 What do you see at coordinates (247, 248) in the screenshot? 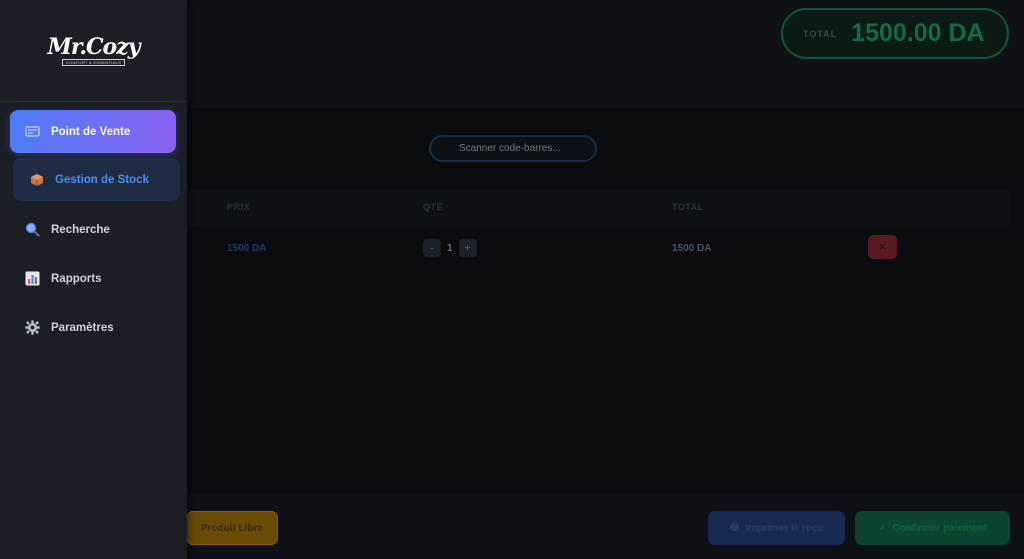
I see `row-price: 1500 DA` at bounding box center [247, 248].